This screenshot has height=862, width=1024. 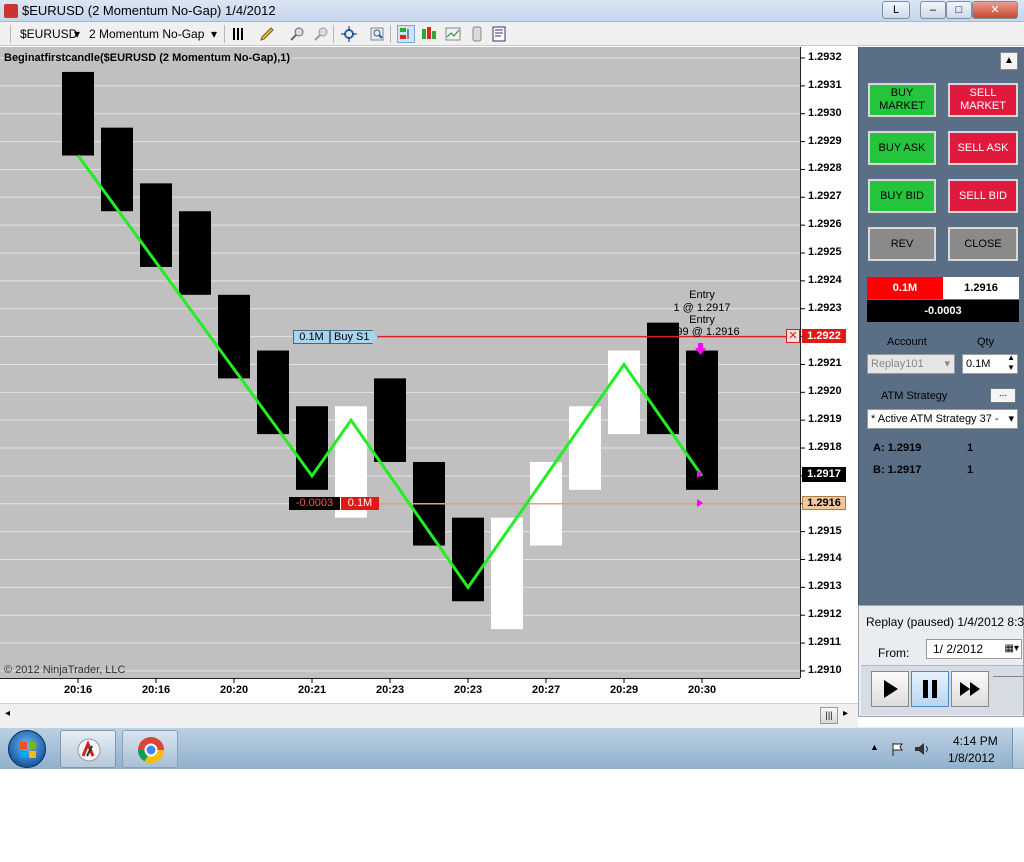 I want to click on price-tick-label: 1.2929, so click(x=825, y=140).